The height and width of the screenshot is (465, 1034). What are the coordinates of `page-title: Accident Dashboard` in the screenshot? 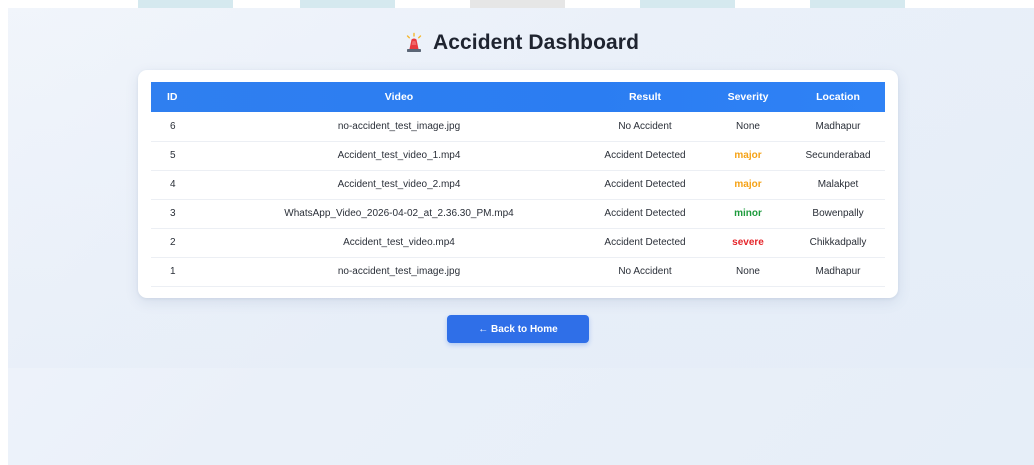 It's located at (521, 43).